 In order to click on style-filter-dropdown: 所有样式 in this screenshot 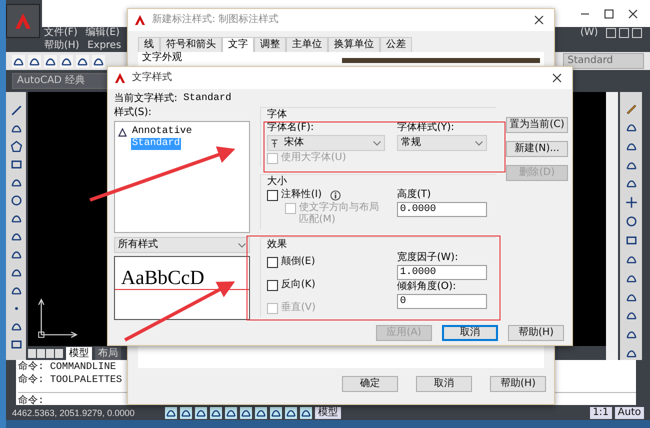, I will do `click(182, 245)`.